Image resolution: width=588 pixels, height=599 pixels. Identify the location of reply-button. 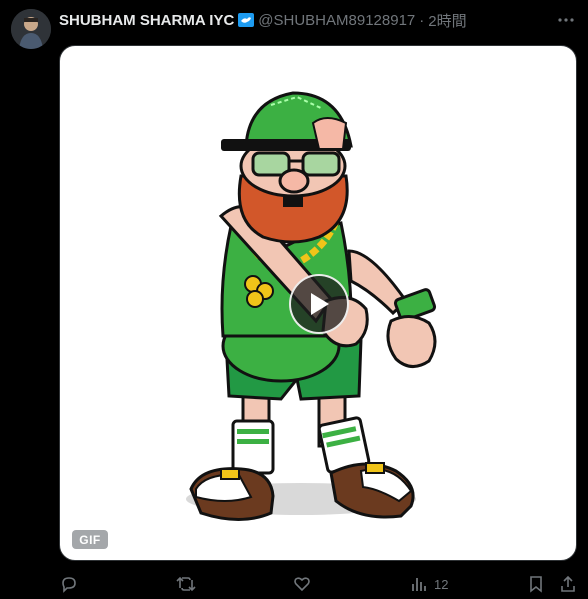
(72, 584).